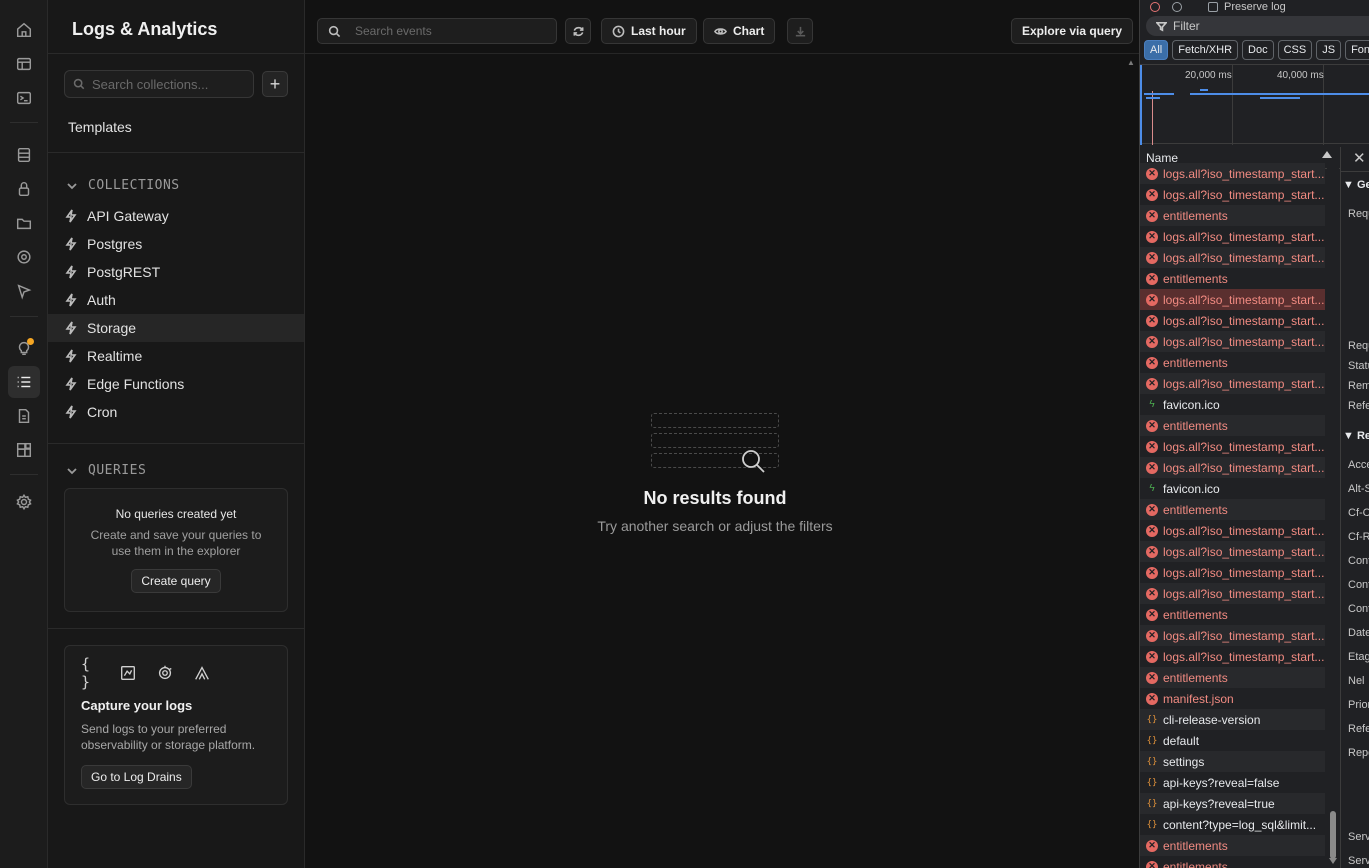 The width and height of the screenshot is (1369, 868). I want to click on collection-item-storage: Storage, so click(176, 328).